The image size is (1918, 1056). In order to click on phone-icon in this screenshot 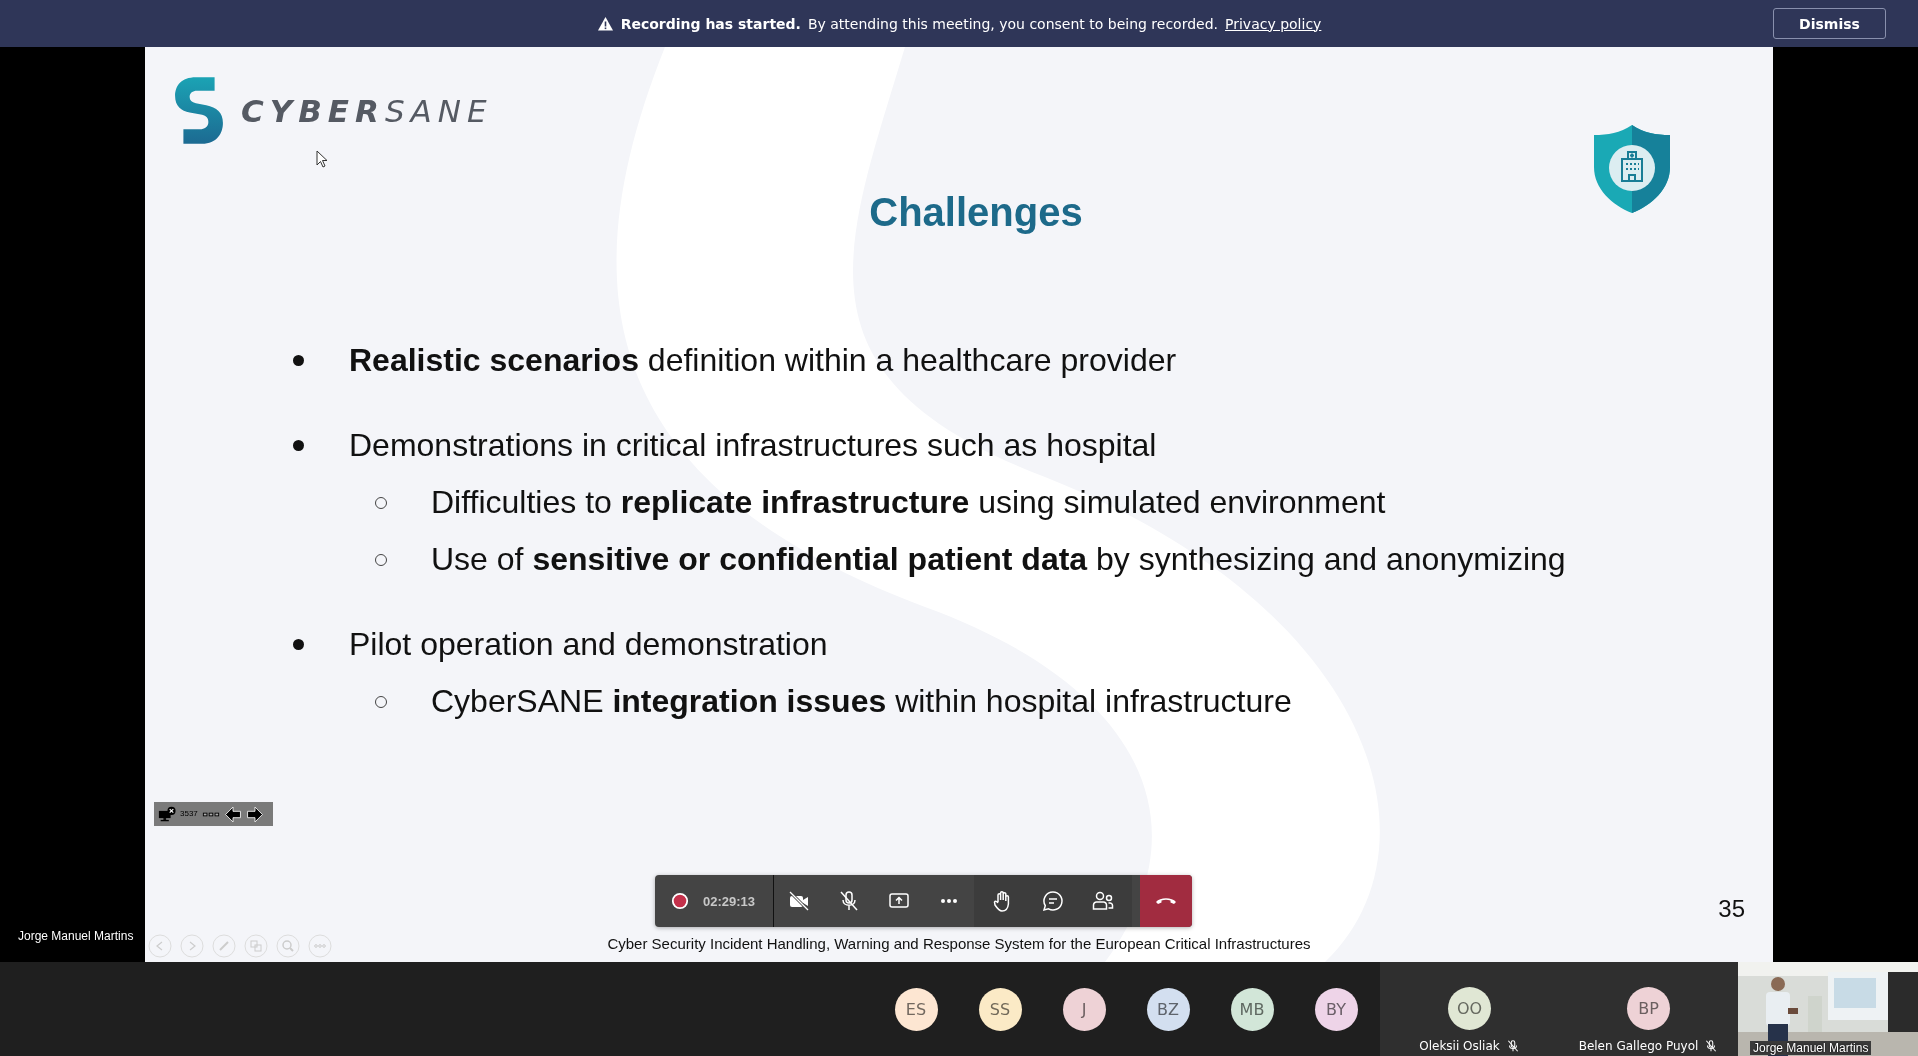, I will do `click(1166, 901)`.